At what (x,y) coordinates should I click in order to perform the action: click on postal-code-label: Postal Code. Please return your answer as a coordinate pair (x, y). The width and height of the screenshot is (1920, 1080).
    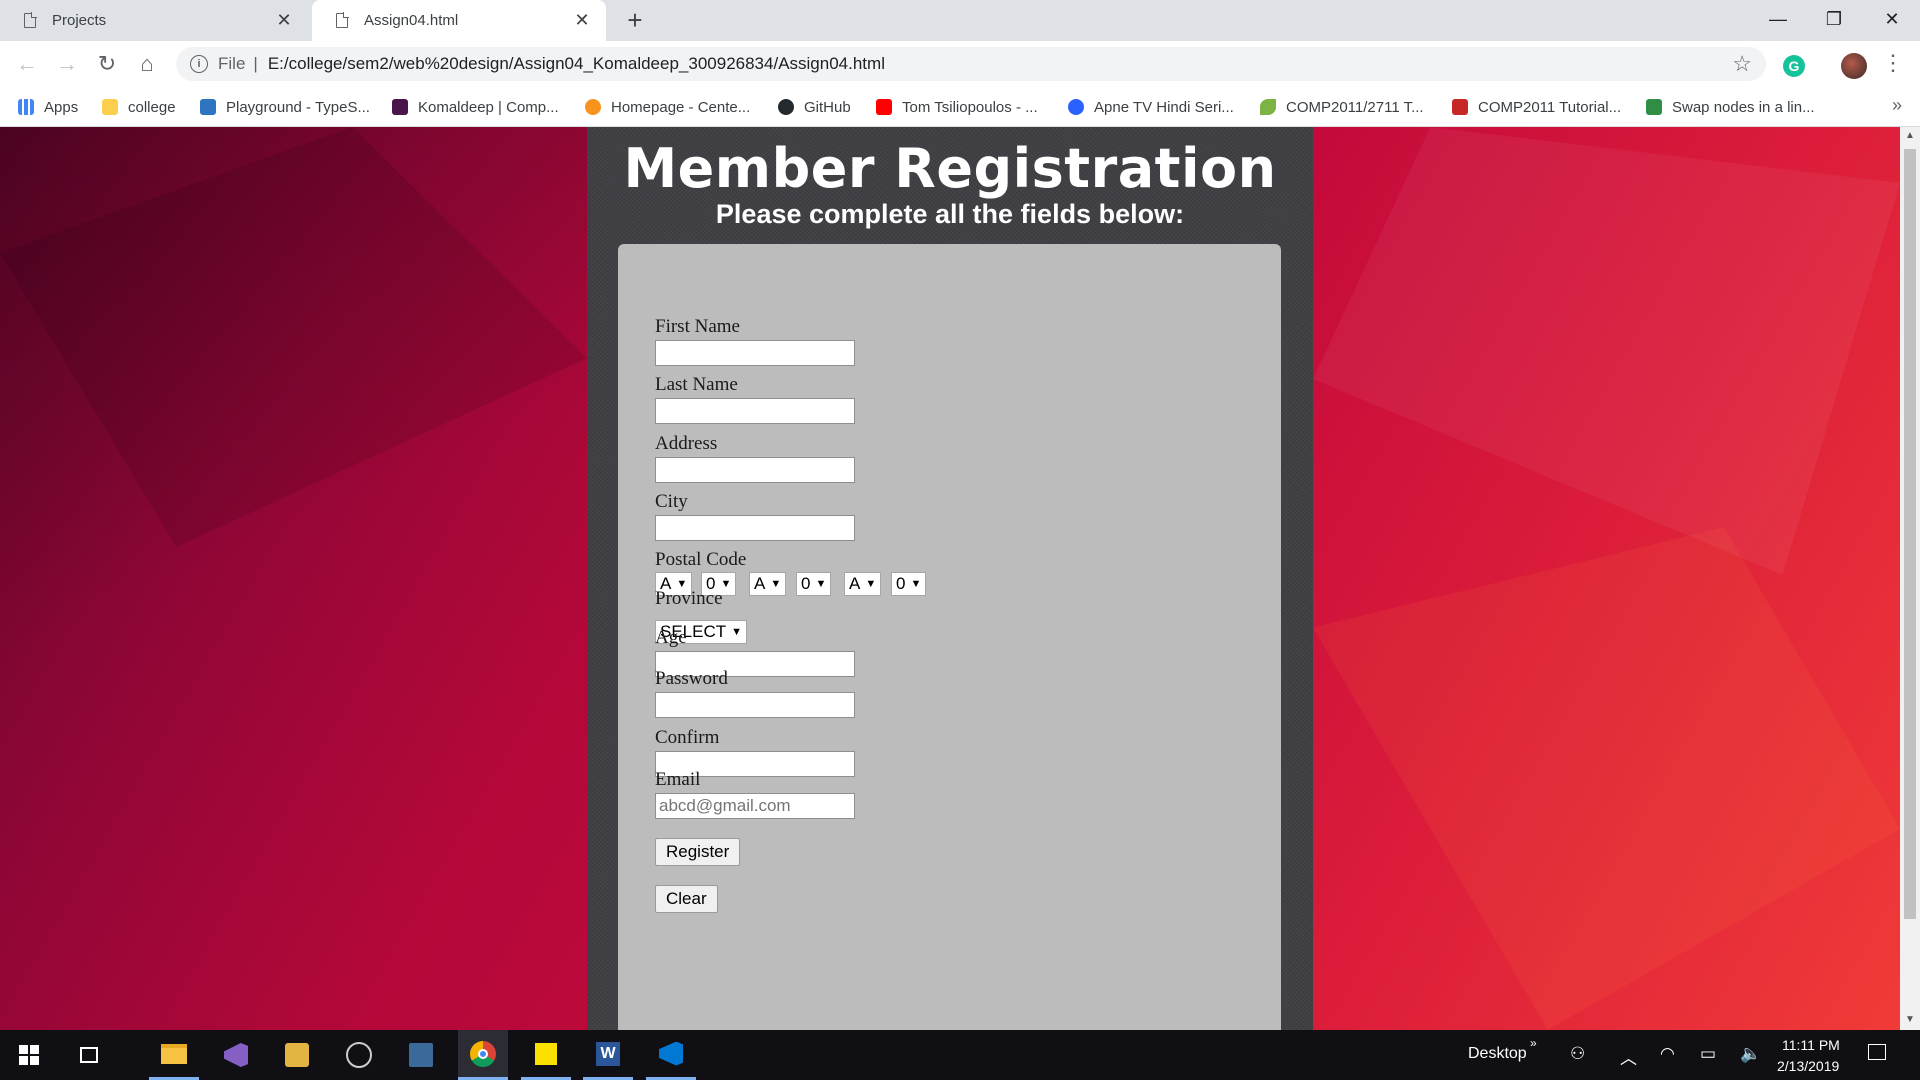
    Looking at the image, I should click on (701, 559).